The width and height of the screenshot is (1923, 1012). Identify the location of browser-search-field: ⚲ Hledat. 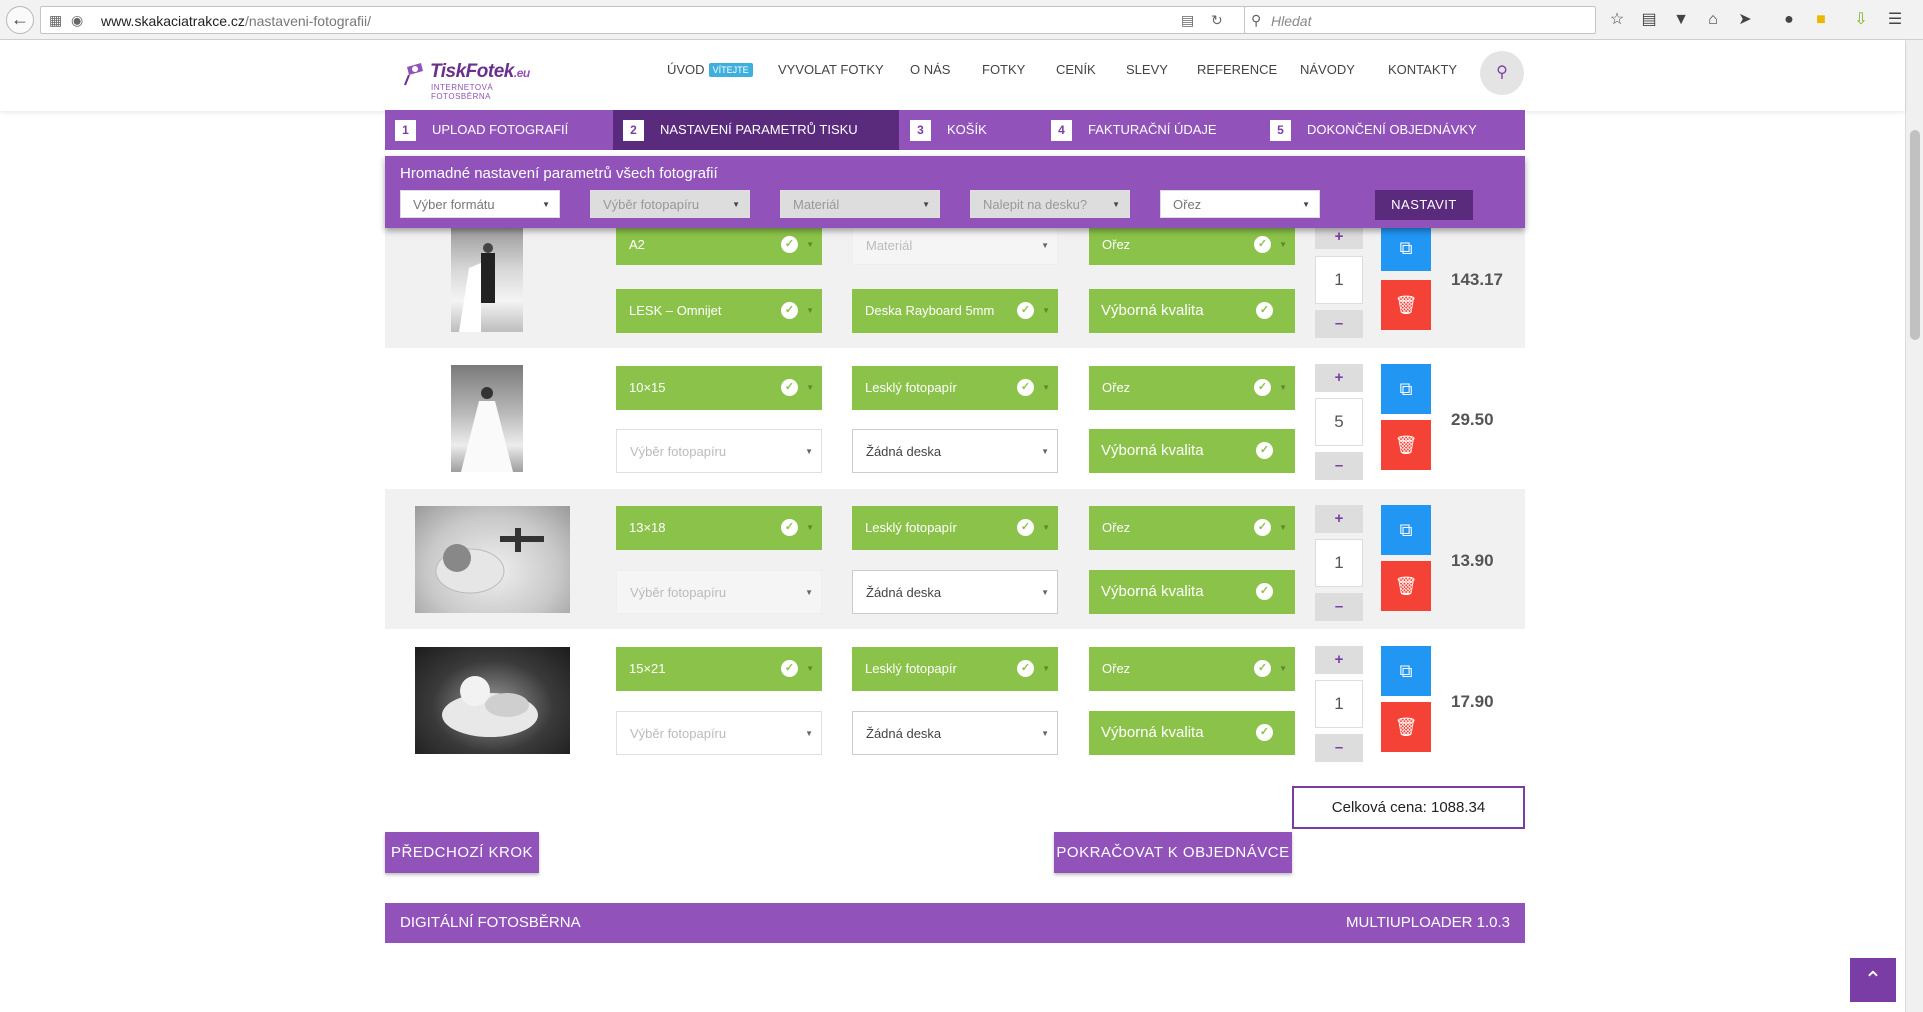
(1420, 20).